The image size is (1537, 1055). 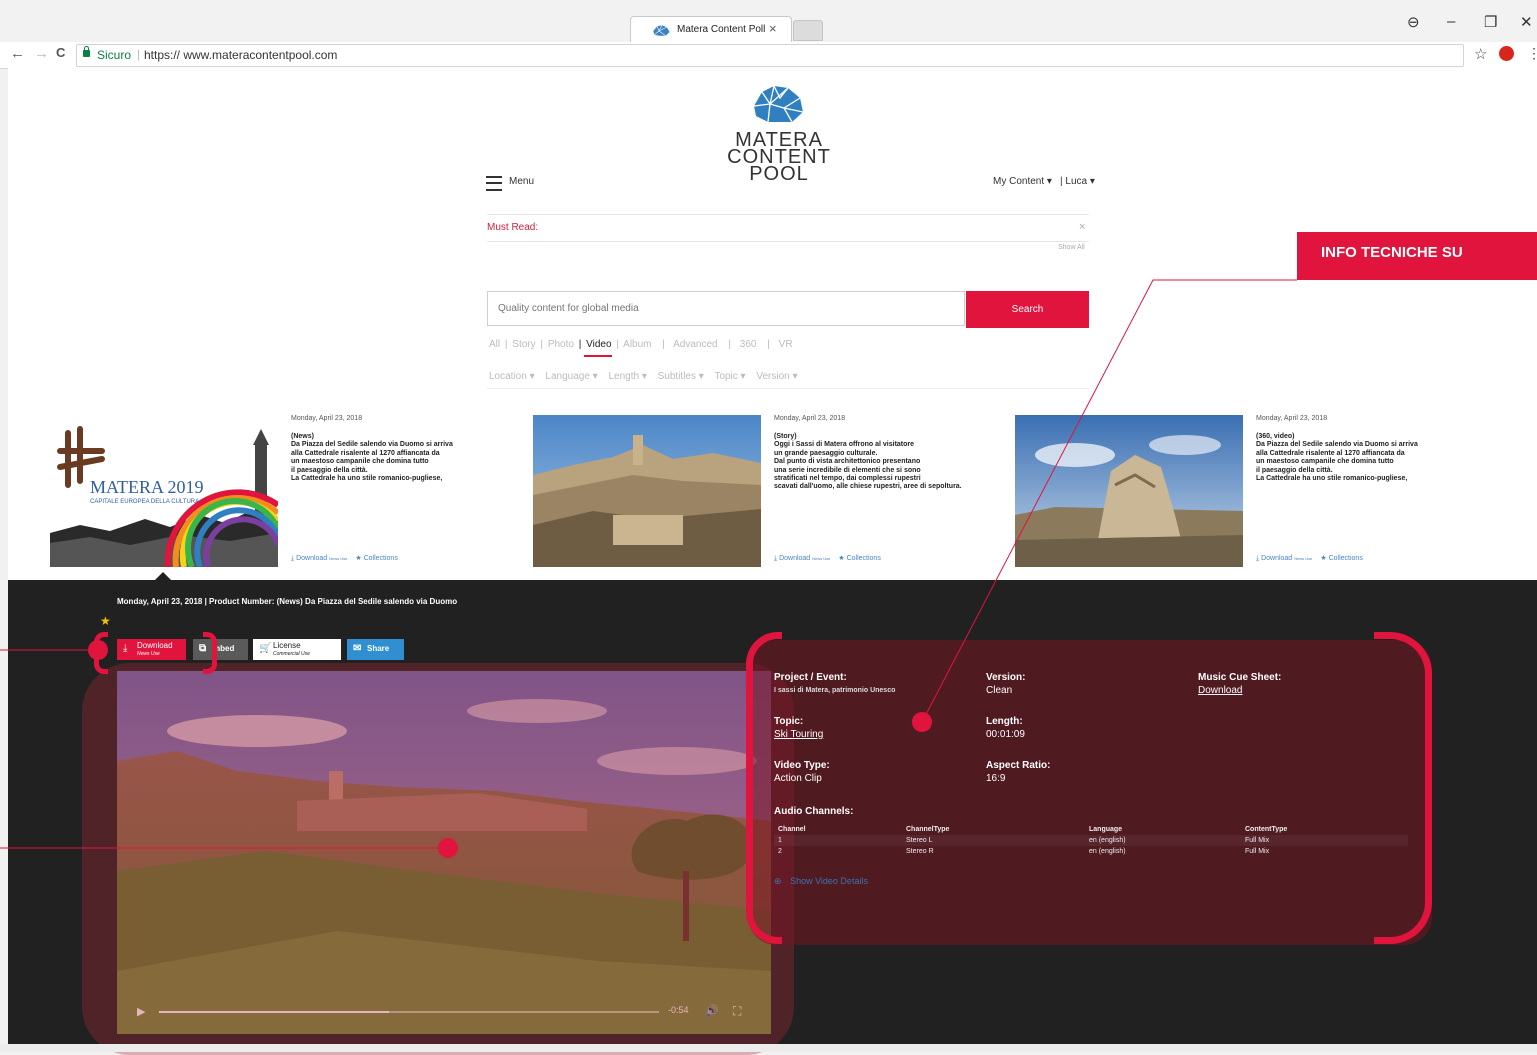 I want to click on bottom-strip, so click(x=768, y=1048).